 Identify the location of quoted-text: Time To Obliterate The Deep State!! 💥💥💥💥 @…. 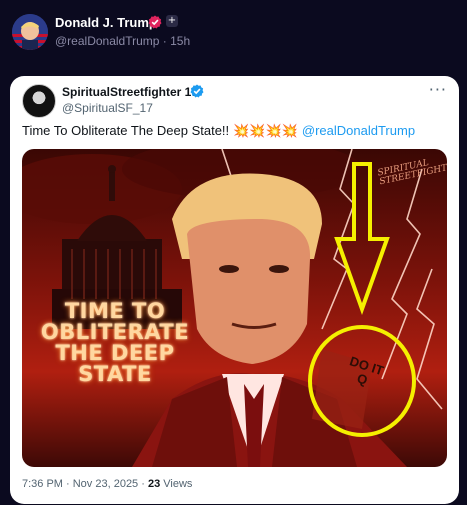
(218, 131).